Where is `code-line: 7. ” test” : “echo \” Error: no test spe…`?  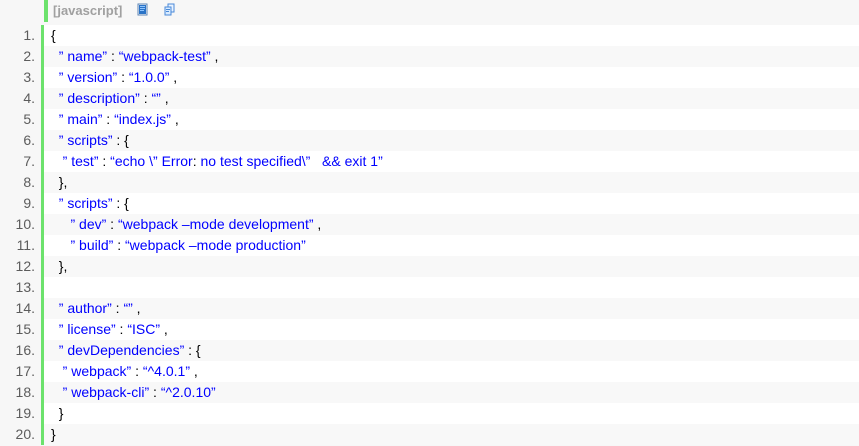 code-line: 7. ” test” : “echo \” Error: no test spe… is located at coordinates (429, 161).